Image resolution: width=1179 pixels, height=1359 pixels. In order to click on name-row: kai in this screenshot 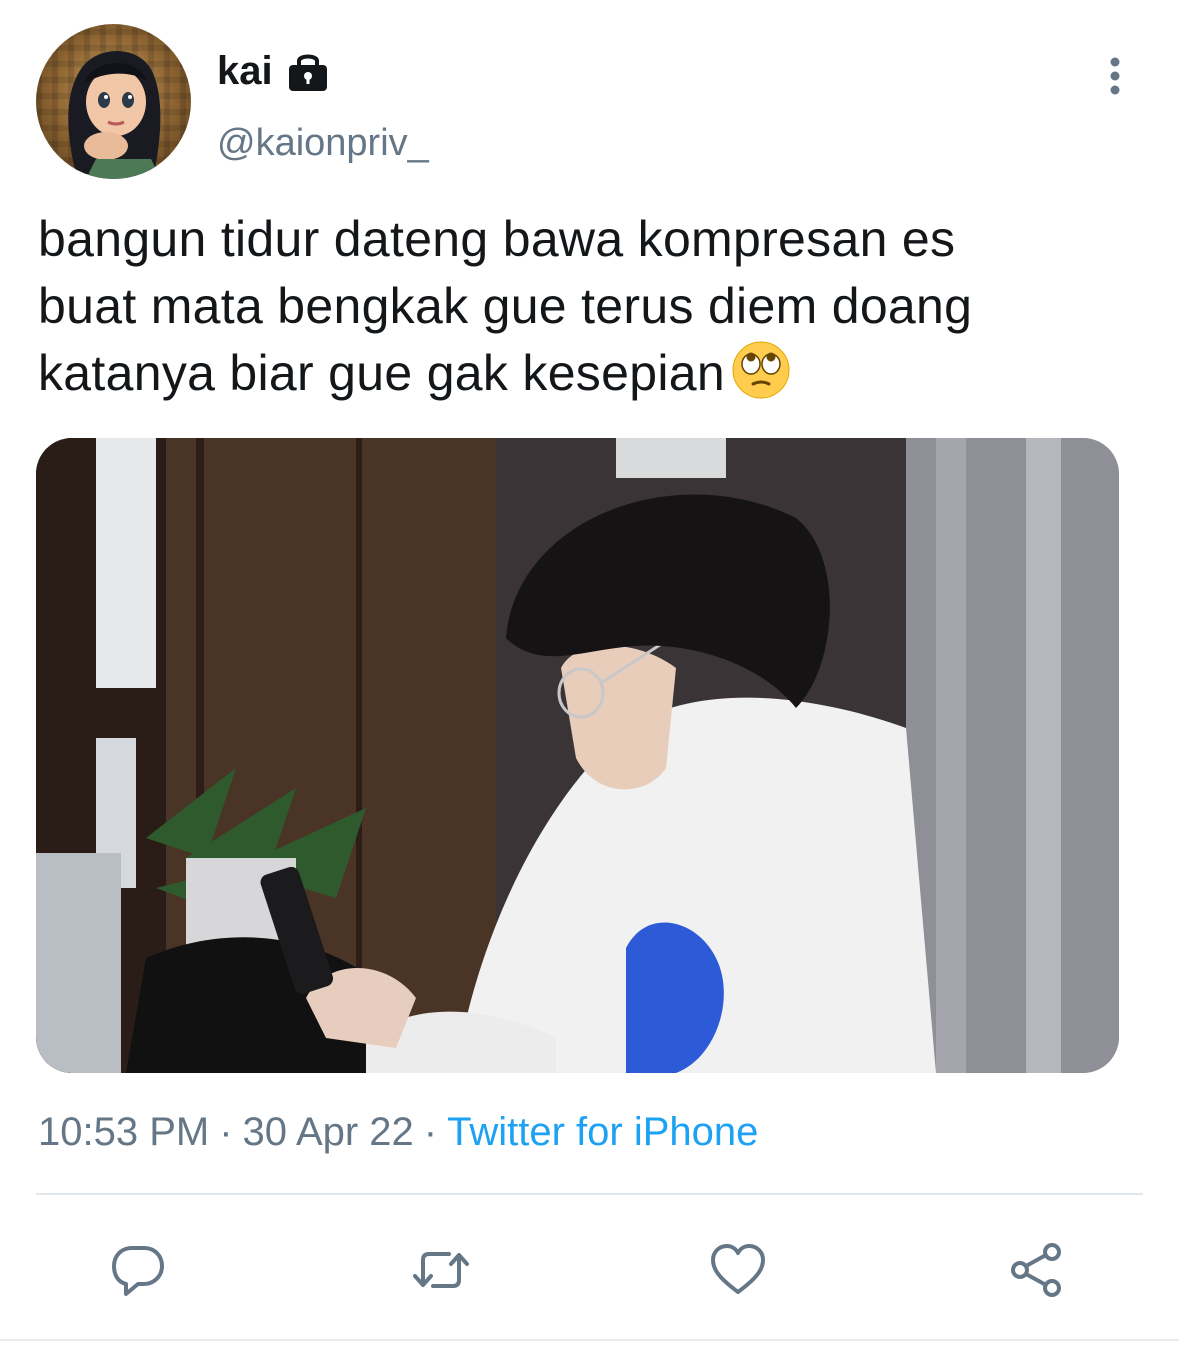, I will do `click(274, 71)`.